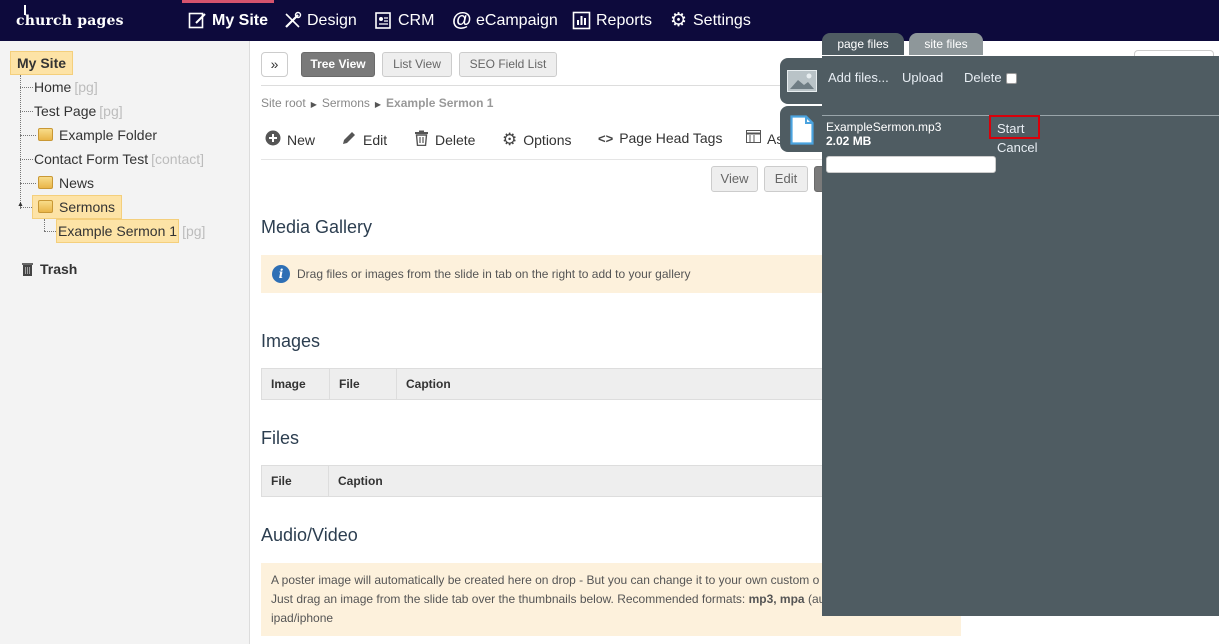 This screenshot has height=644, width=1219. What do you see at coordinates (118, 231) in the screenshot?
I see `tree-item-label: Example Sermon 1` at bounding box center [118, 231].